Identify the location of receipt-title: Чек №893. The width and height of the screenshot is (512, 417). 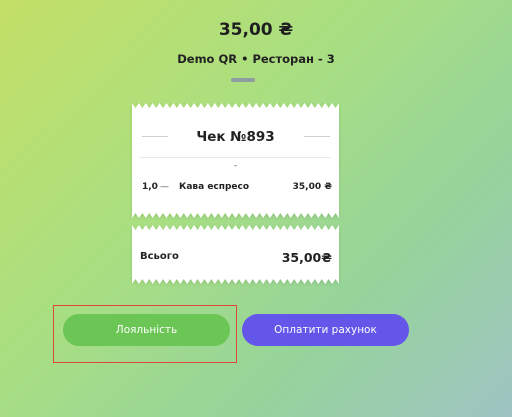
(235, 137).